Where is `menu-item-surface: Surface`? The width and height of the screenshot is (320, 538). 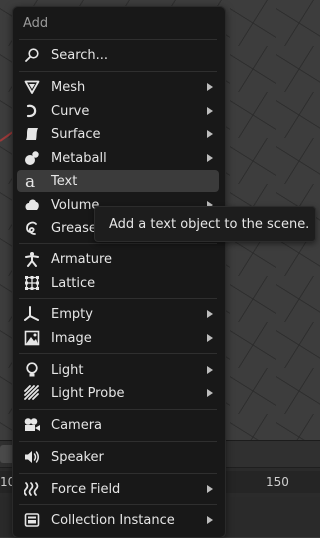 menu-item-surface: Surface is located at coordinates (118, 134).